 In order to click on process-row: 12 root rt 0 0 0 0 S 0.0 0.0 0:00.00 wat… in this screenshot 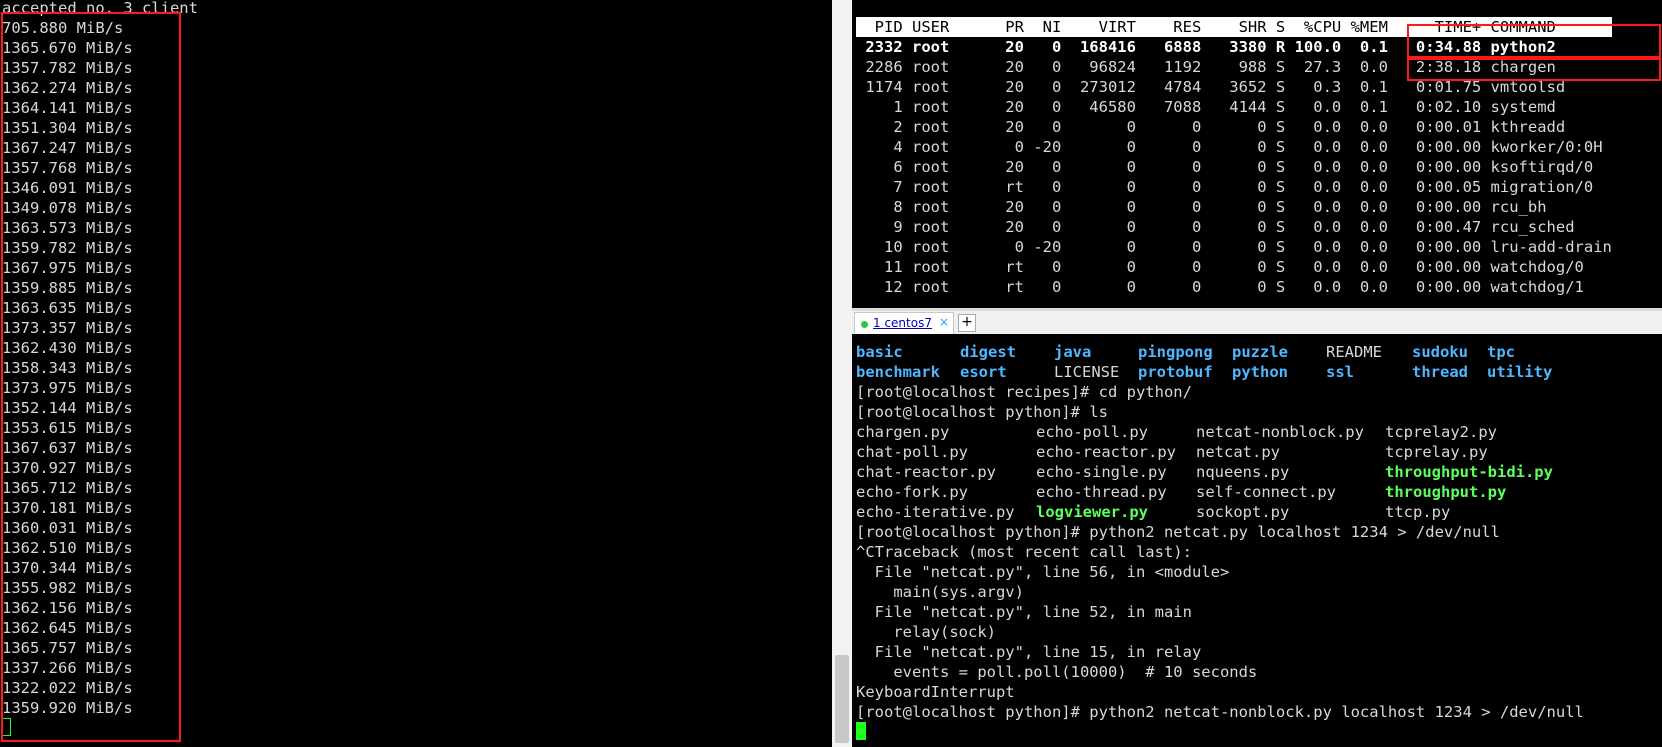, I will do `click(1220, 287)`.